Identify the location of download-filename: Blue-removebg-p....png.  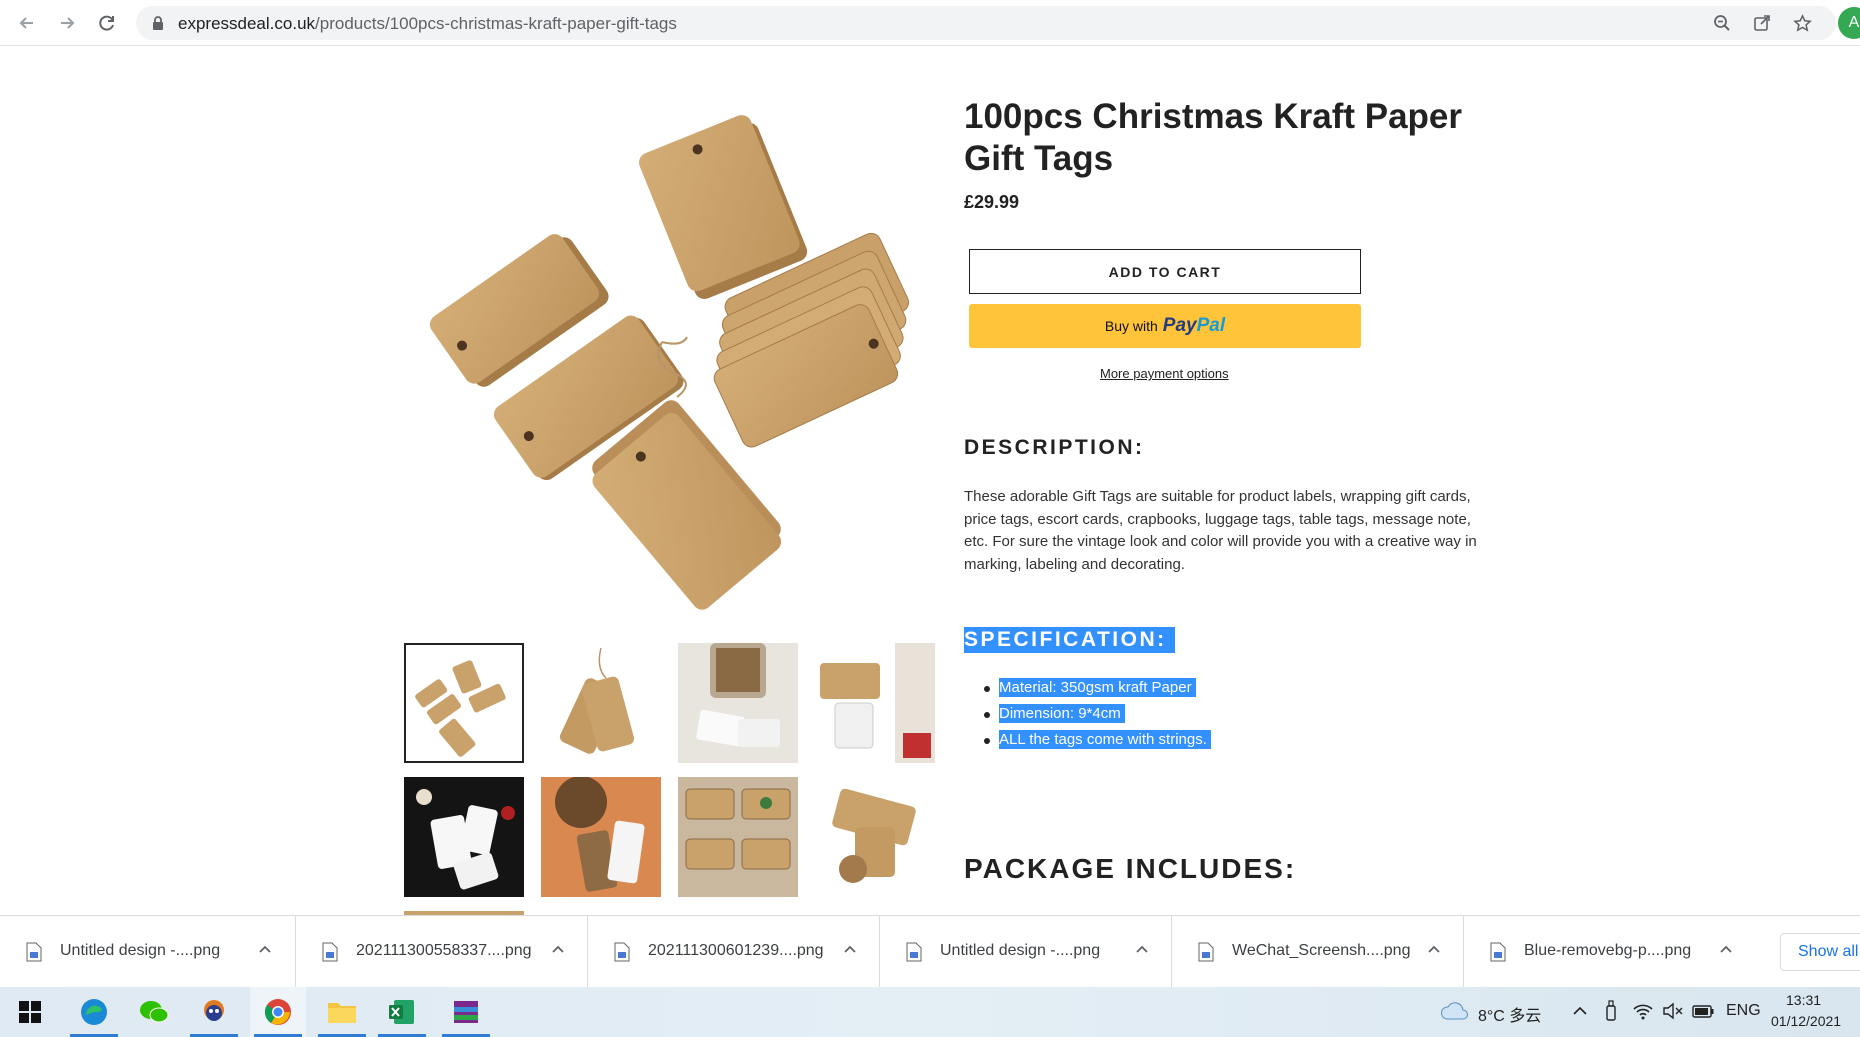
(1608, 950).